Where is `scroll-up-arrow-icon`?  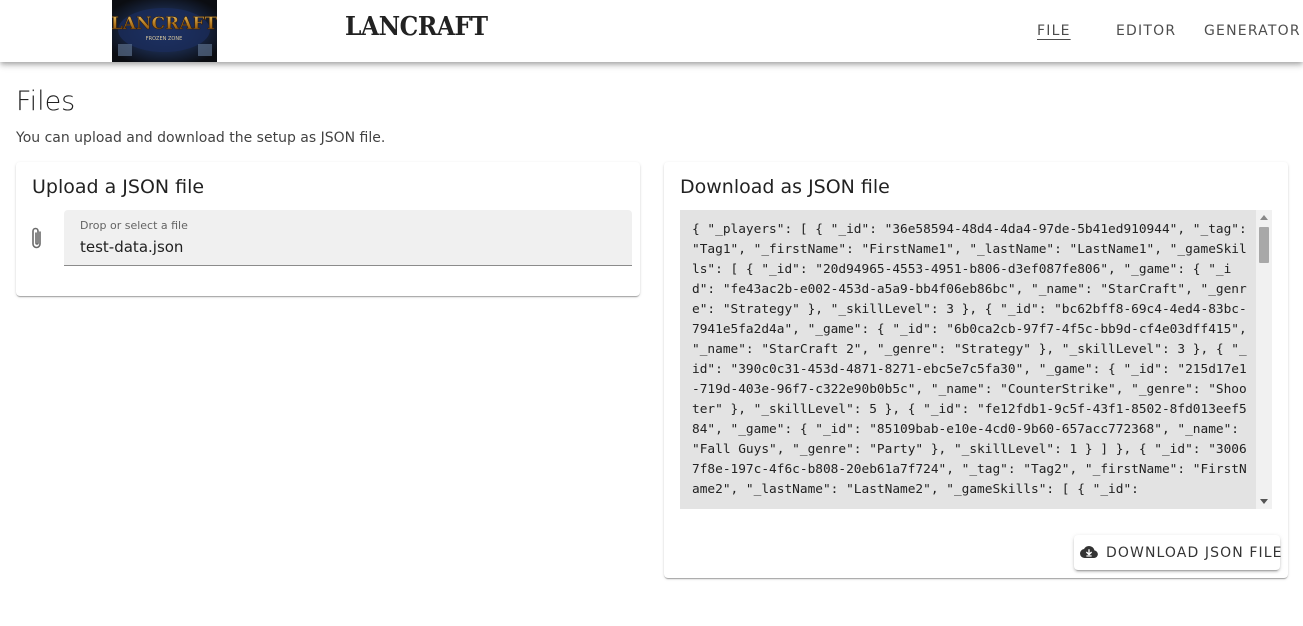
scroll-up-arrow-icon is located at coordinates (1264, 217).